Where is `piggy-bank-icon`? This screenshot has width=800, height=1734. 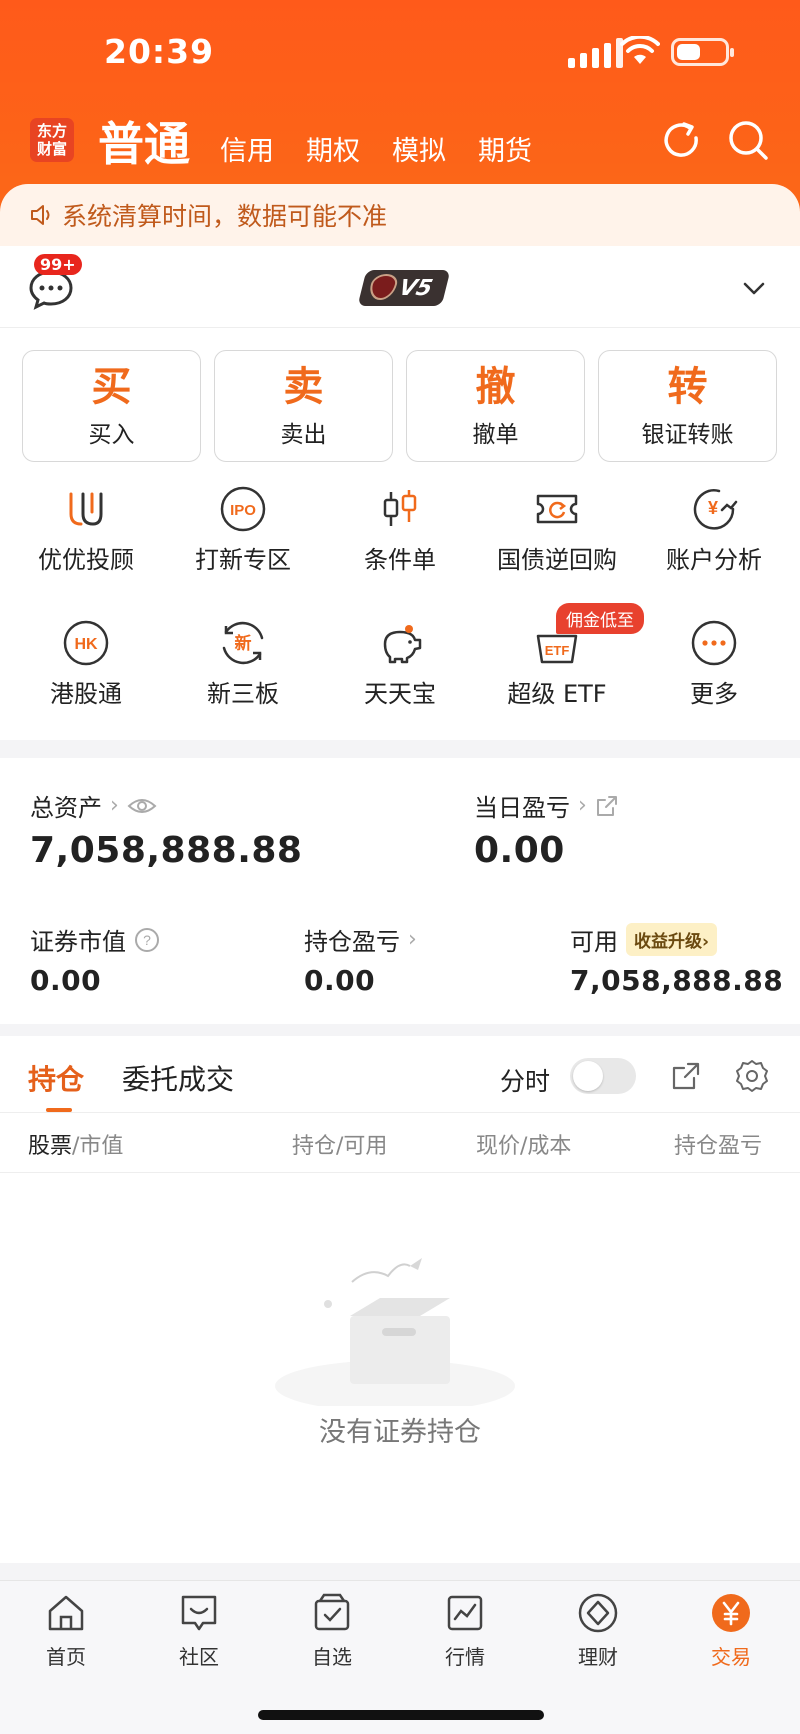 piggy-bank-icon is located at coordinates (402, 644).